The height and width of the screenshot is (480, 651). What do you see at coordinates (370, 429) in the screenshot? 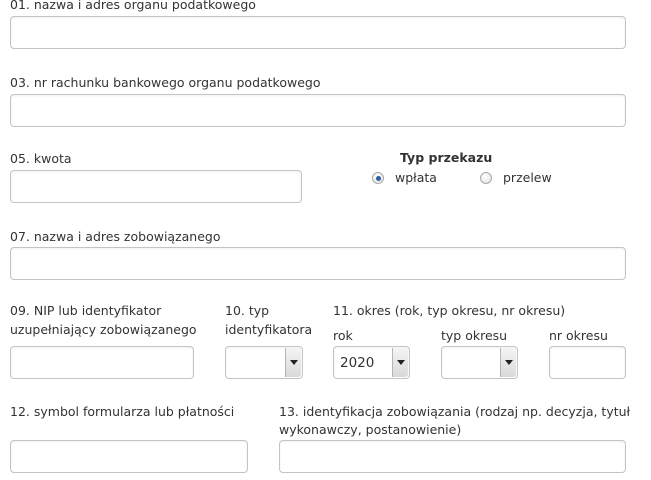
I see `label-13-line2: wykonawczy, postanowienie)` at bounding box center [370, 429].